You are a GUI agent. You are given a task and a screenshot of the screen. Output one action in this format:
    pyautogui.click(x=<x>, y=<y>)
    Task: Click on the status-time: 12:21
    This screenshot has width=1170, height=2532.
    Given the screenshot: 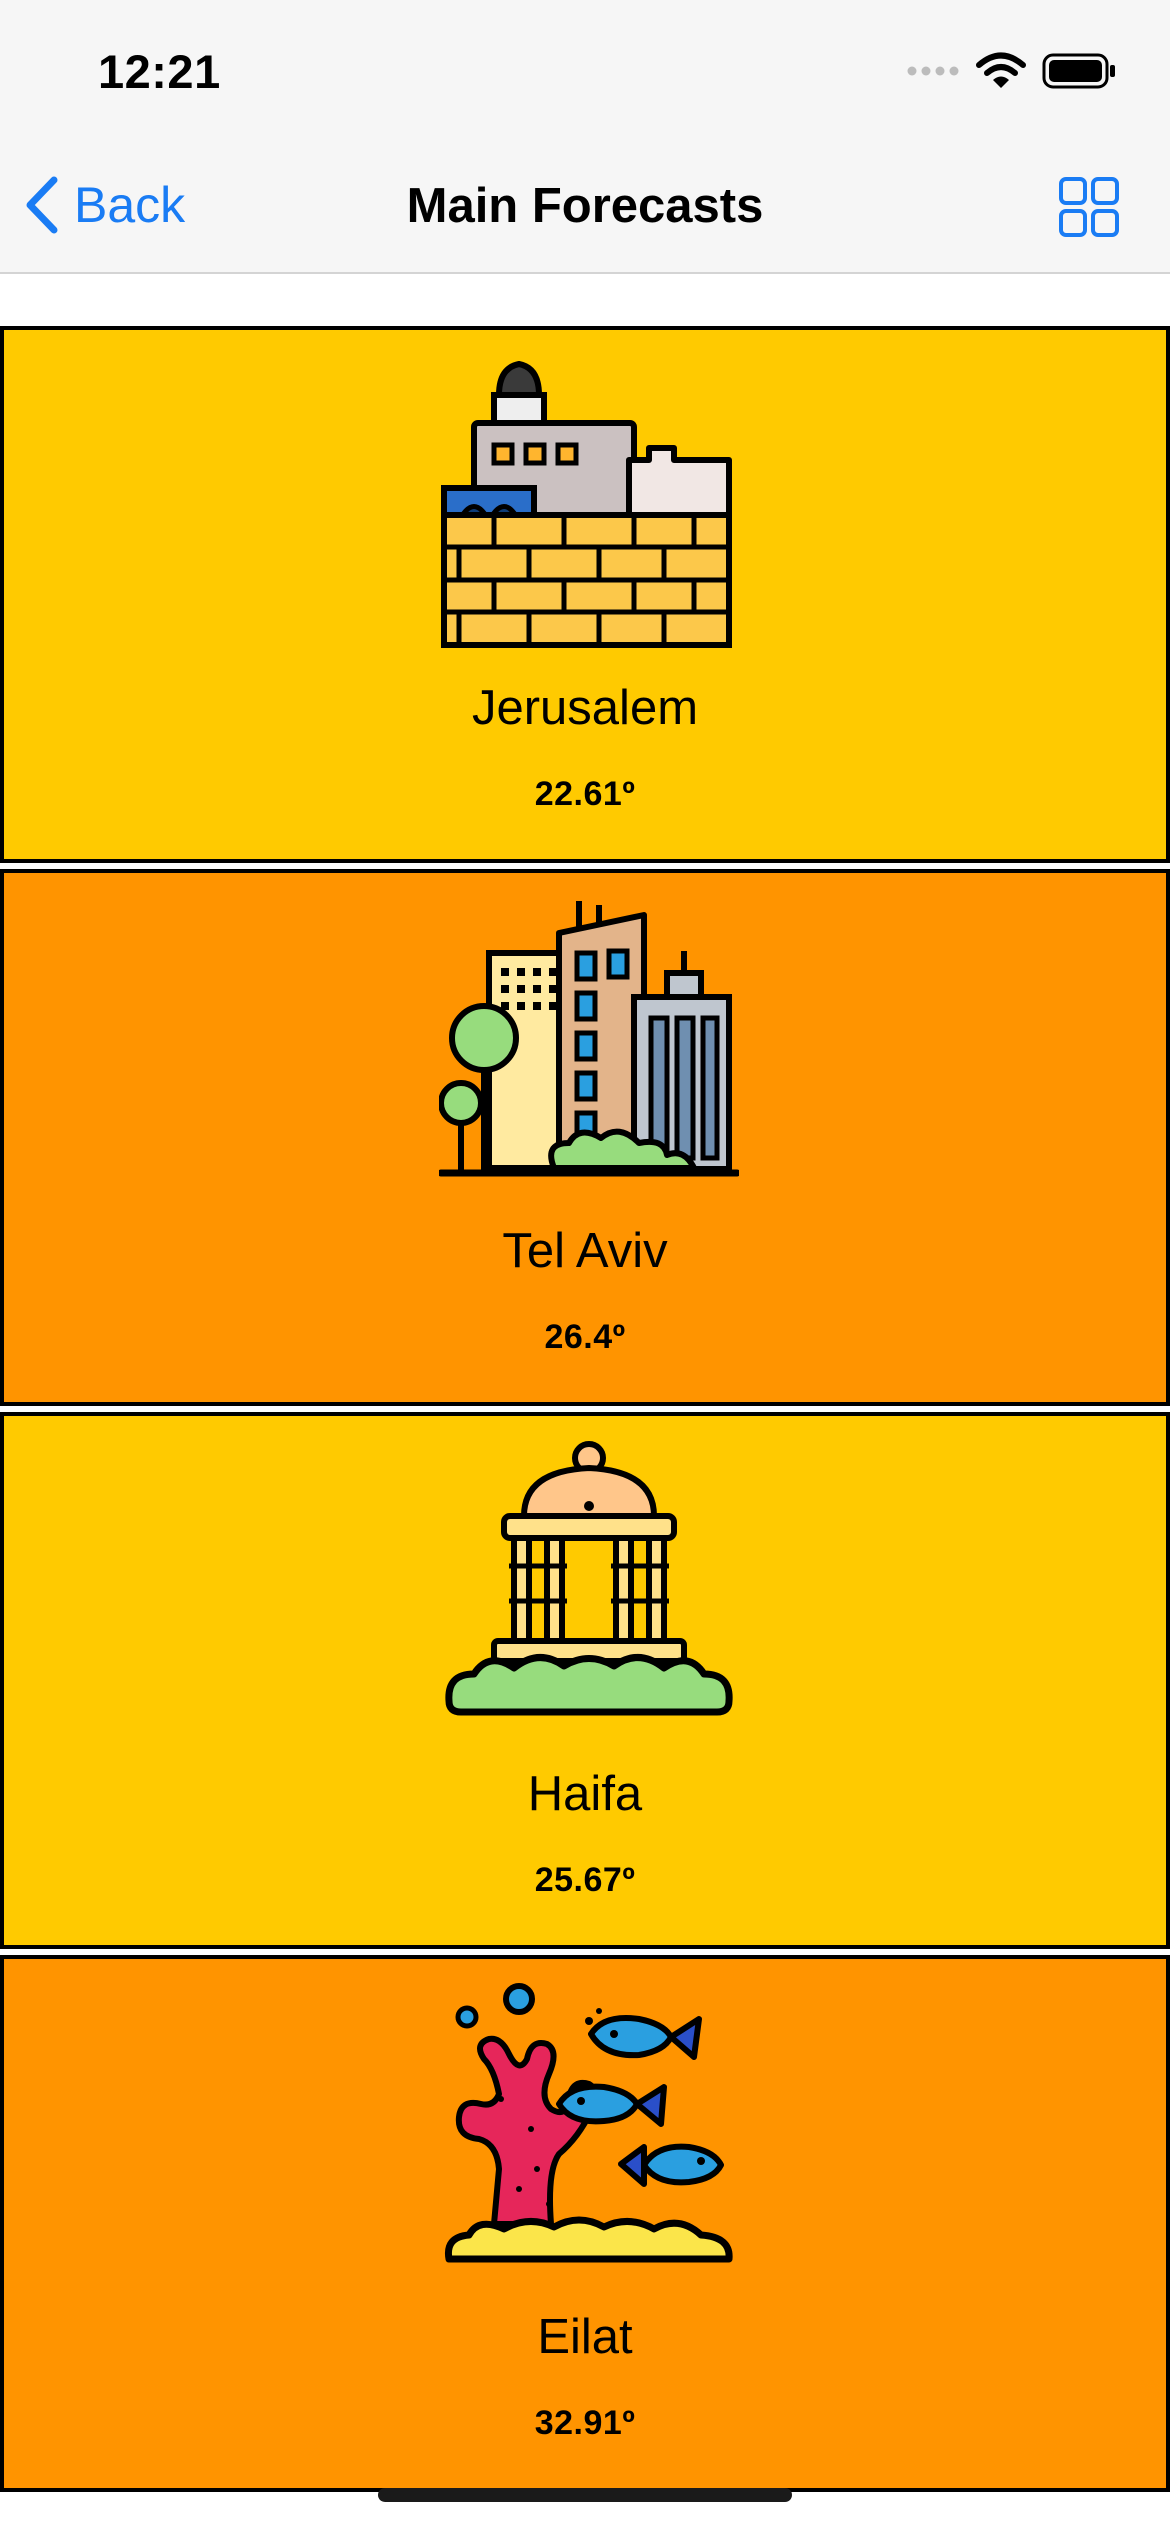 What is the action you would take?
    pyautogui.click(x=159, y=71)
    